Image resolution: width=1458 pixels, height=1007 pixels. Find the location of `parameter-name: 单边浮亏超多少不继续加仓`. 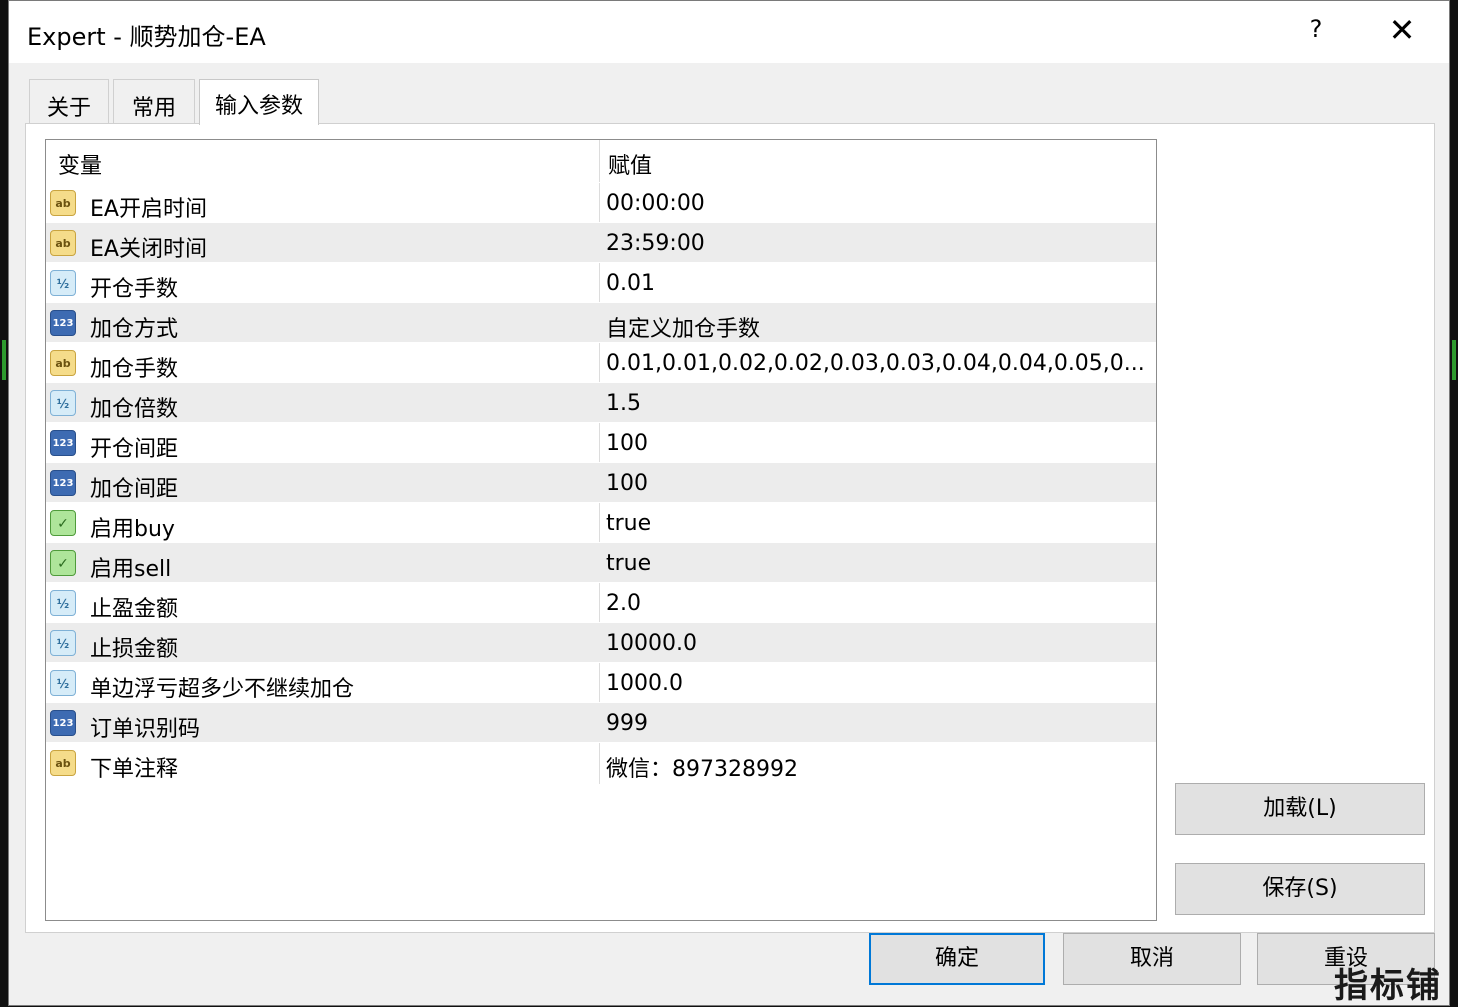

parameter-name: 单边浮亏超多少不继续加仓 is located at coordinates (222, 689).